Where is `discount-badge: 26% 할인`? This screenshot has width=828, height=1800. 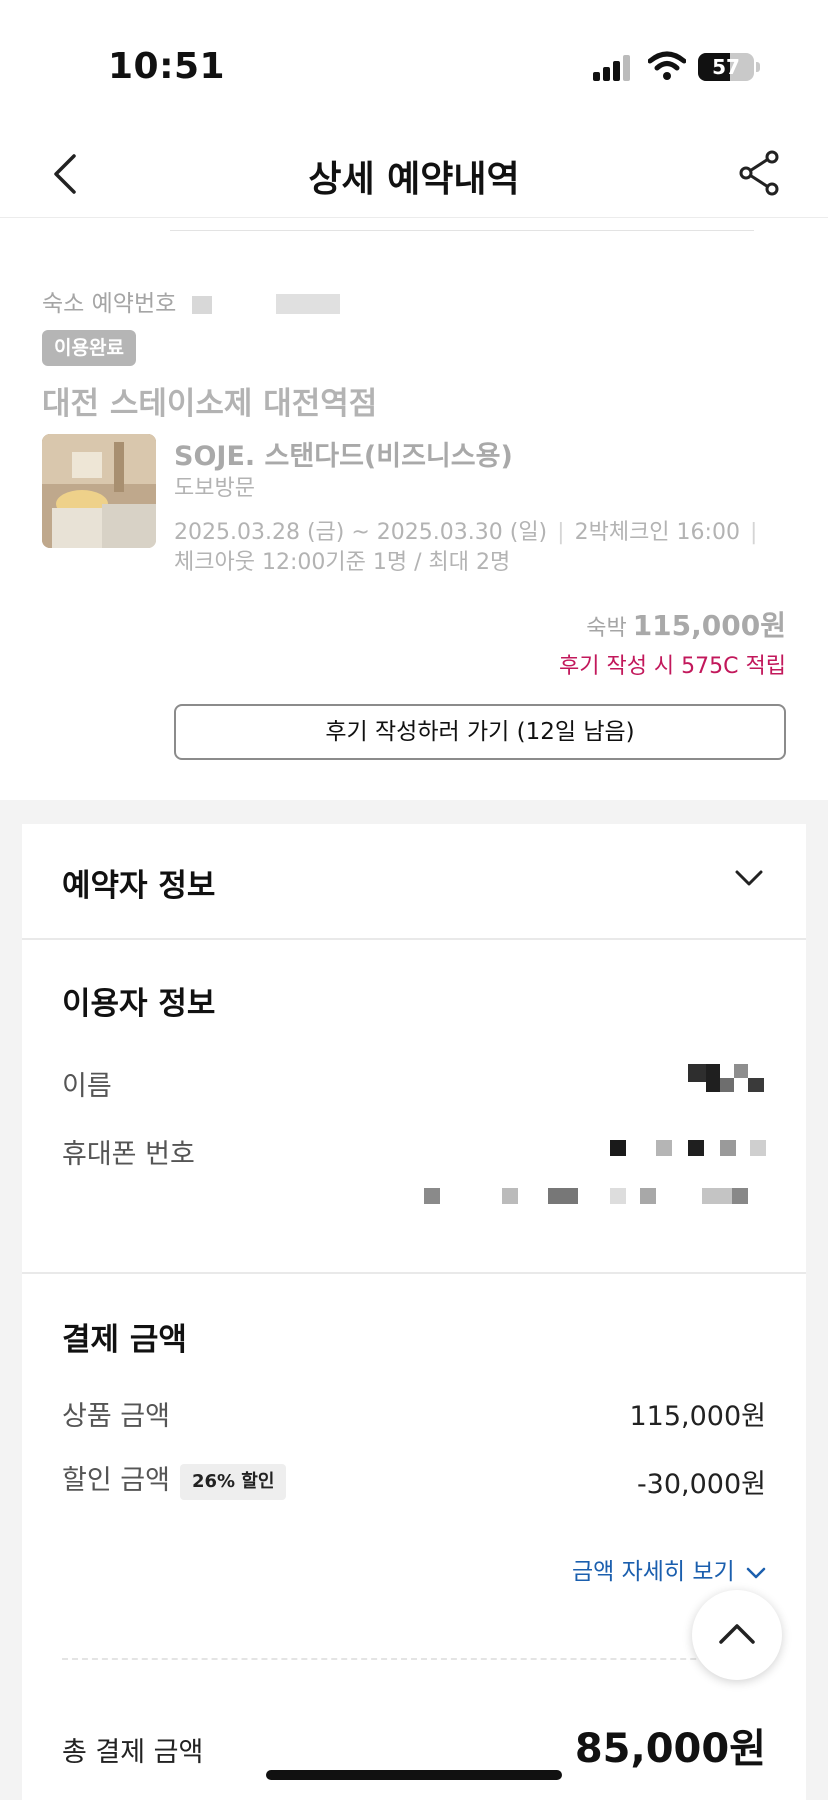
discount-badge: 26% 할인 is located at coordinates (233, 1481).